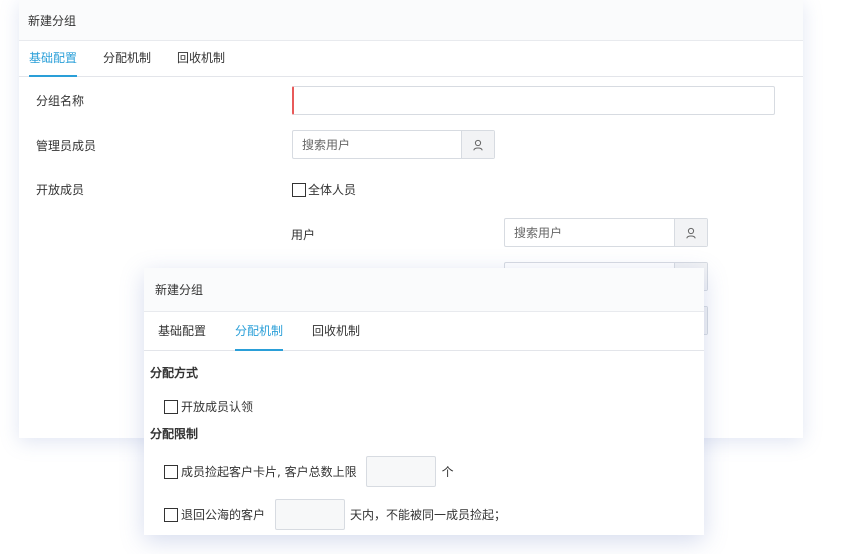  What do you see at coordinates (447, 472) in the screenshot?
I see `limit-row-1-unit: 个` at bounding box center [447, 472].